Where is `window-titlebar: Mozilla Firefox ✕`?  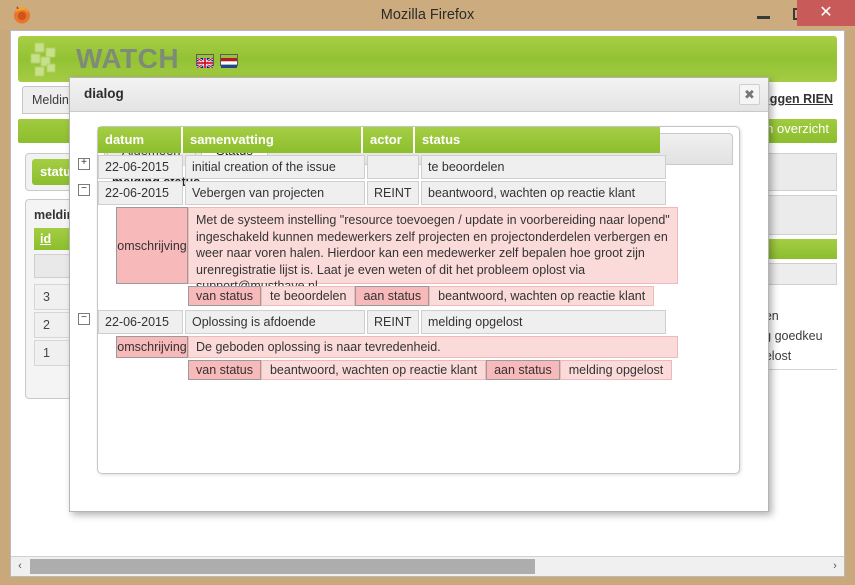 window-titlebar: Mozilla Firefox ✕ is located at coordinates (427, 15).